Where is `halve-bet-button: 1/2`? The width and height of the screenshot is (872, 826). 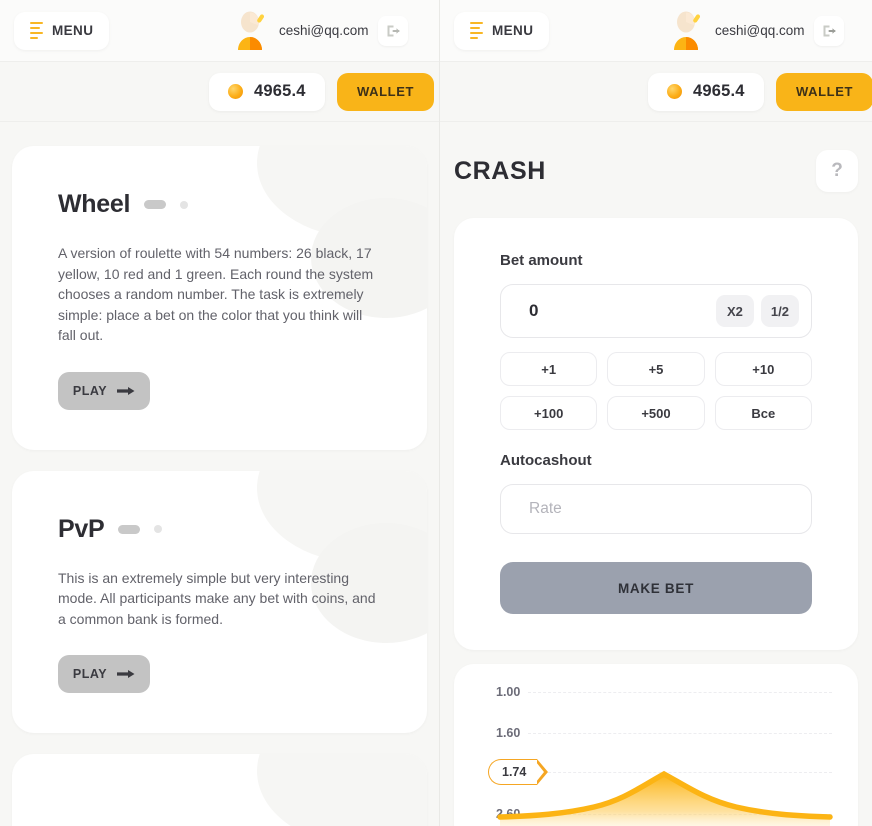 halve-bet-button: 1/2 is located at coordinates (779, 311).